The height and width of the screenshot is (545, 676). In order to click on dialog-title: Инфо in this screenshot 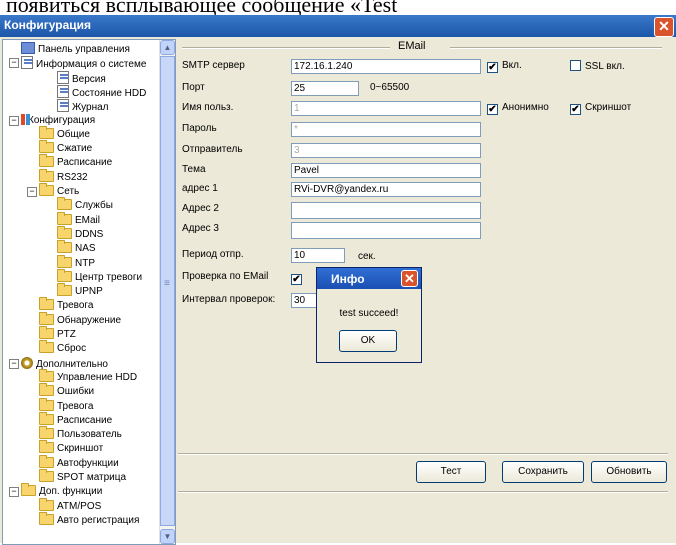, I will do `click(348, 279)`.